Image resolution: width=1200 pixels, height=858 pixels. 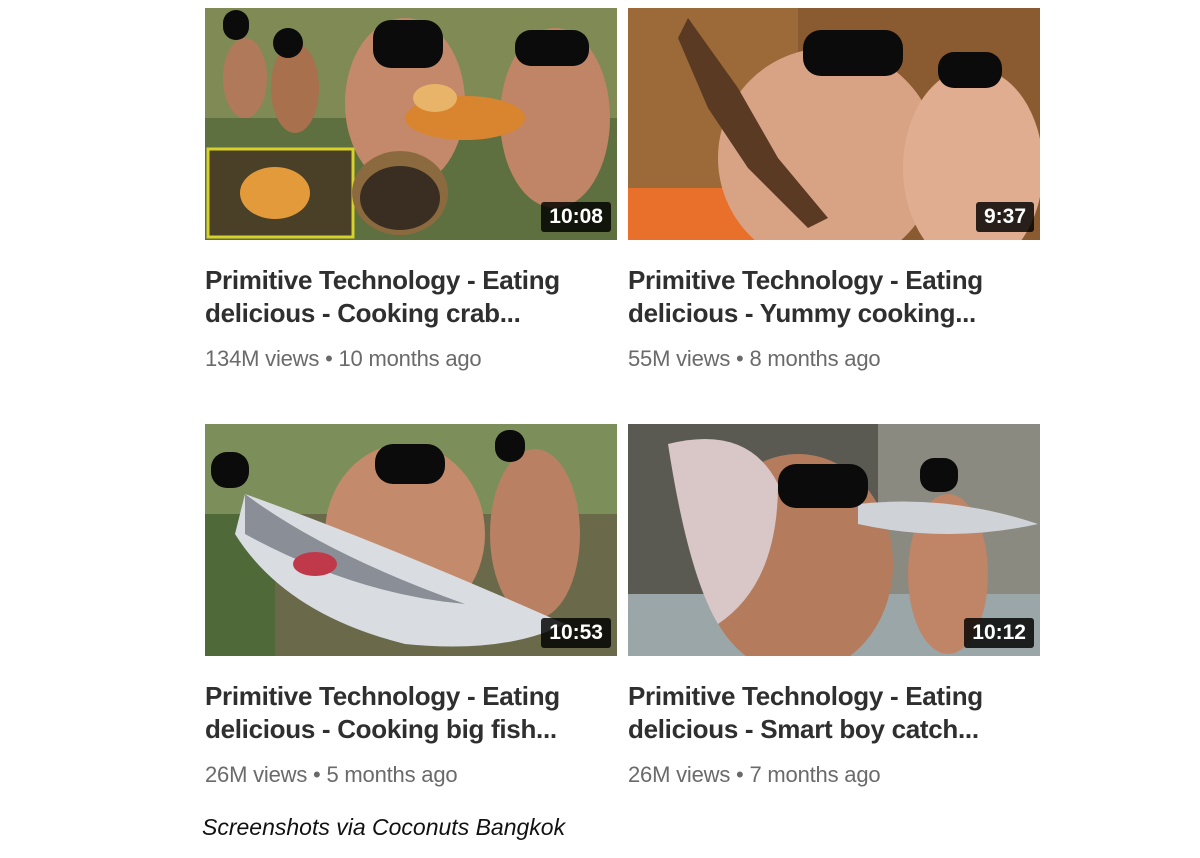 I want to click on video-thumbnail: 10:53, so click(x=411, y=540).